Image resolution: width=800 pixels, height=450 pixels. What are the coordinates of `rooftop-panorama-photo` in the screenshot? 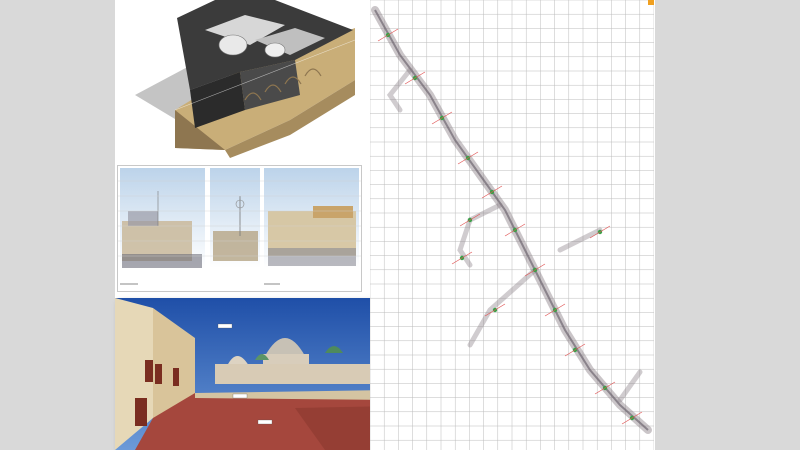 It's located at (253, 374).